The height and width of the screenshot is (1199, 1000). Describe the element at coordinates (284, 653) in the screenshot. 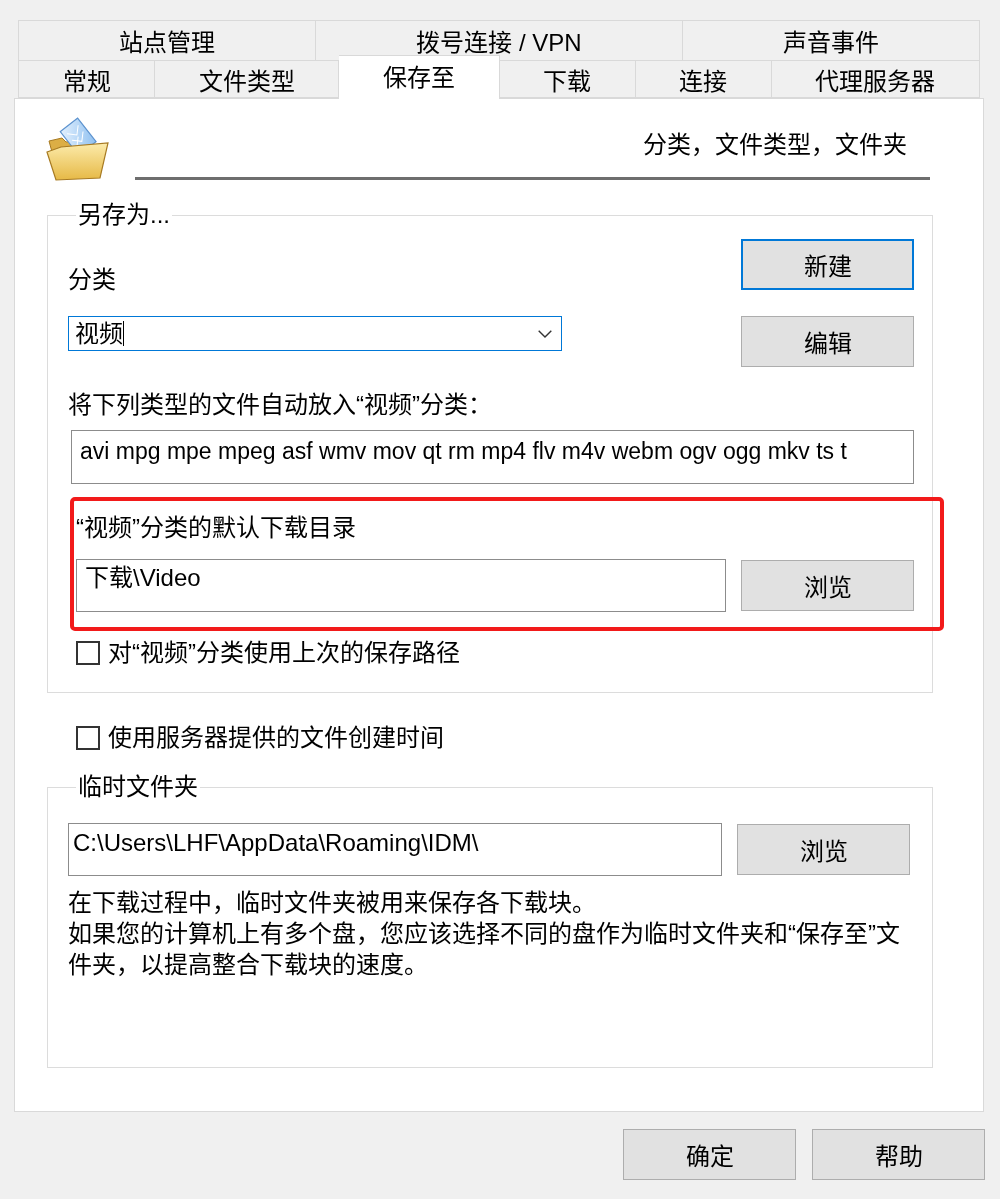

I see `checkbox-label: 对“视频”分类使用上次的保存路径` at that location.